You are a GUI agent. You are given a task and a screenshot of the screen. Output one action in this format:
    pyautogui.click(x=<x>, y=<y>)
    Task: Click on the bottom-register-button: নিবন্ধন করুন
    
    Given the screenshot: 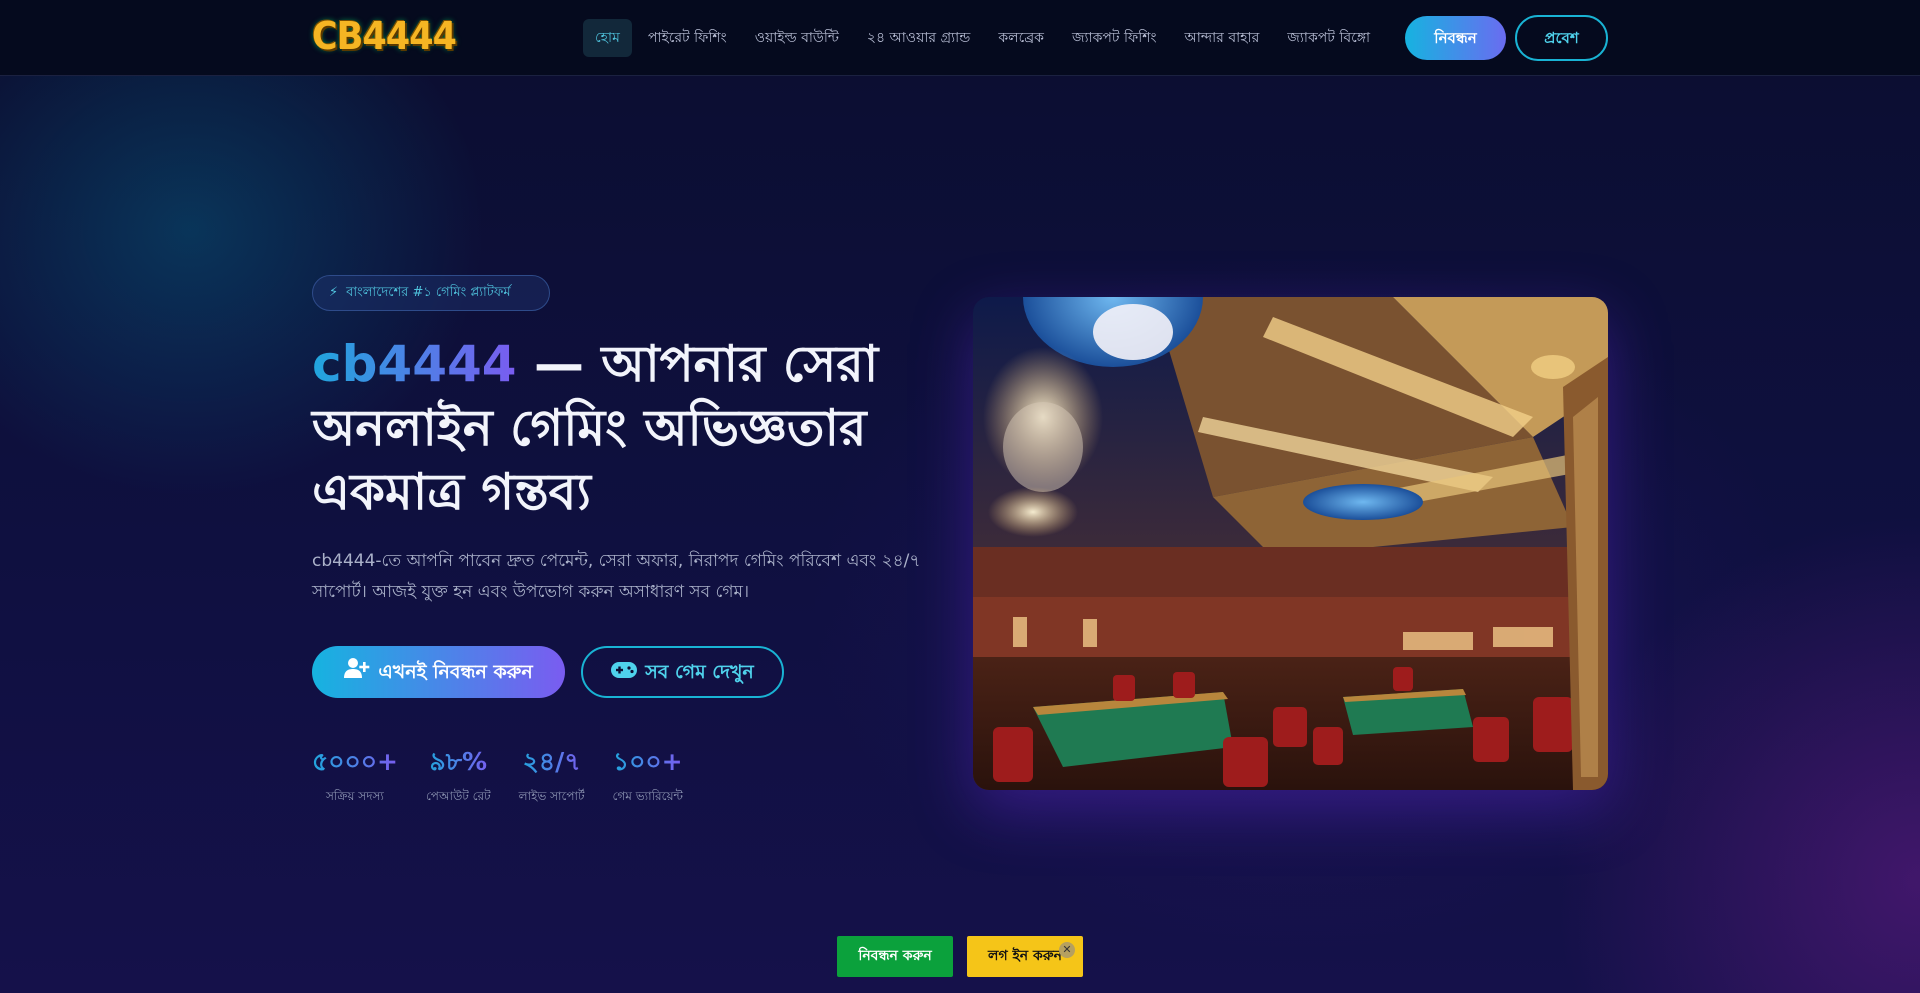 What is the action you would take?
    pyautogui.click(x=895, y=956)
    